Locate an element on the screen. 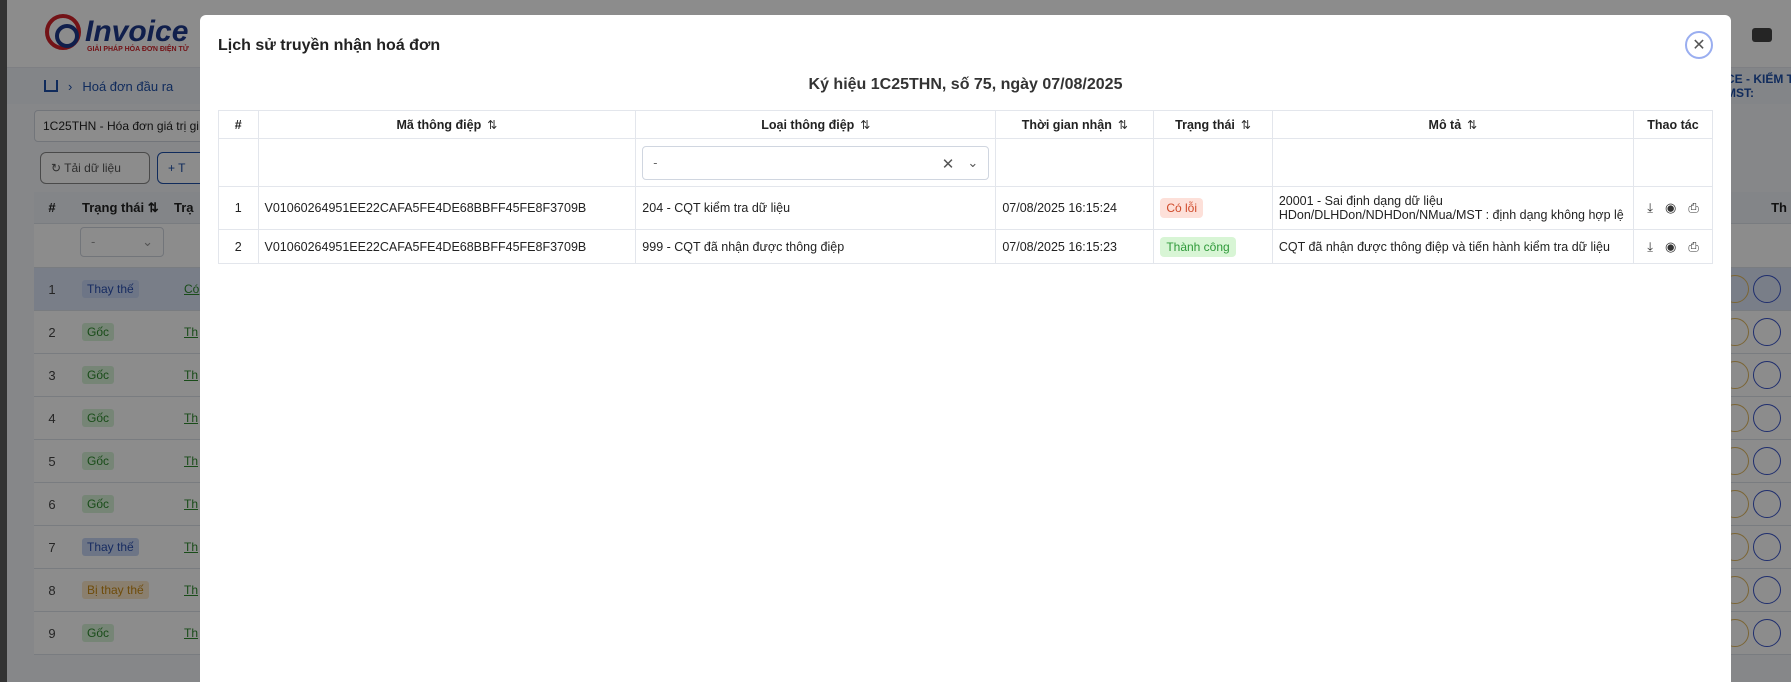 Image resolution: width=1791 pixels, height=682 pixels. message-type: 999 - CQT đã nhận được thông điệp is located at coordinates (816, 246).